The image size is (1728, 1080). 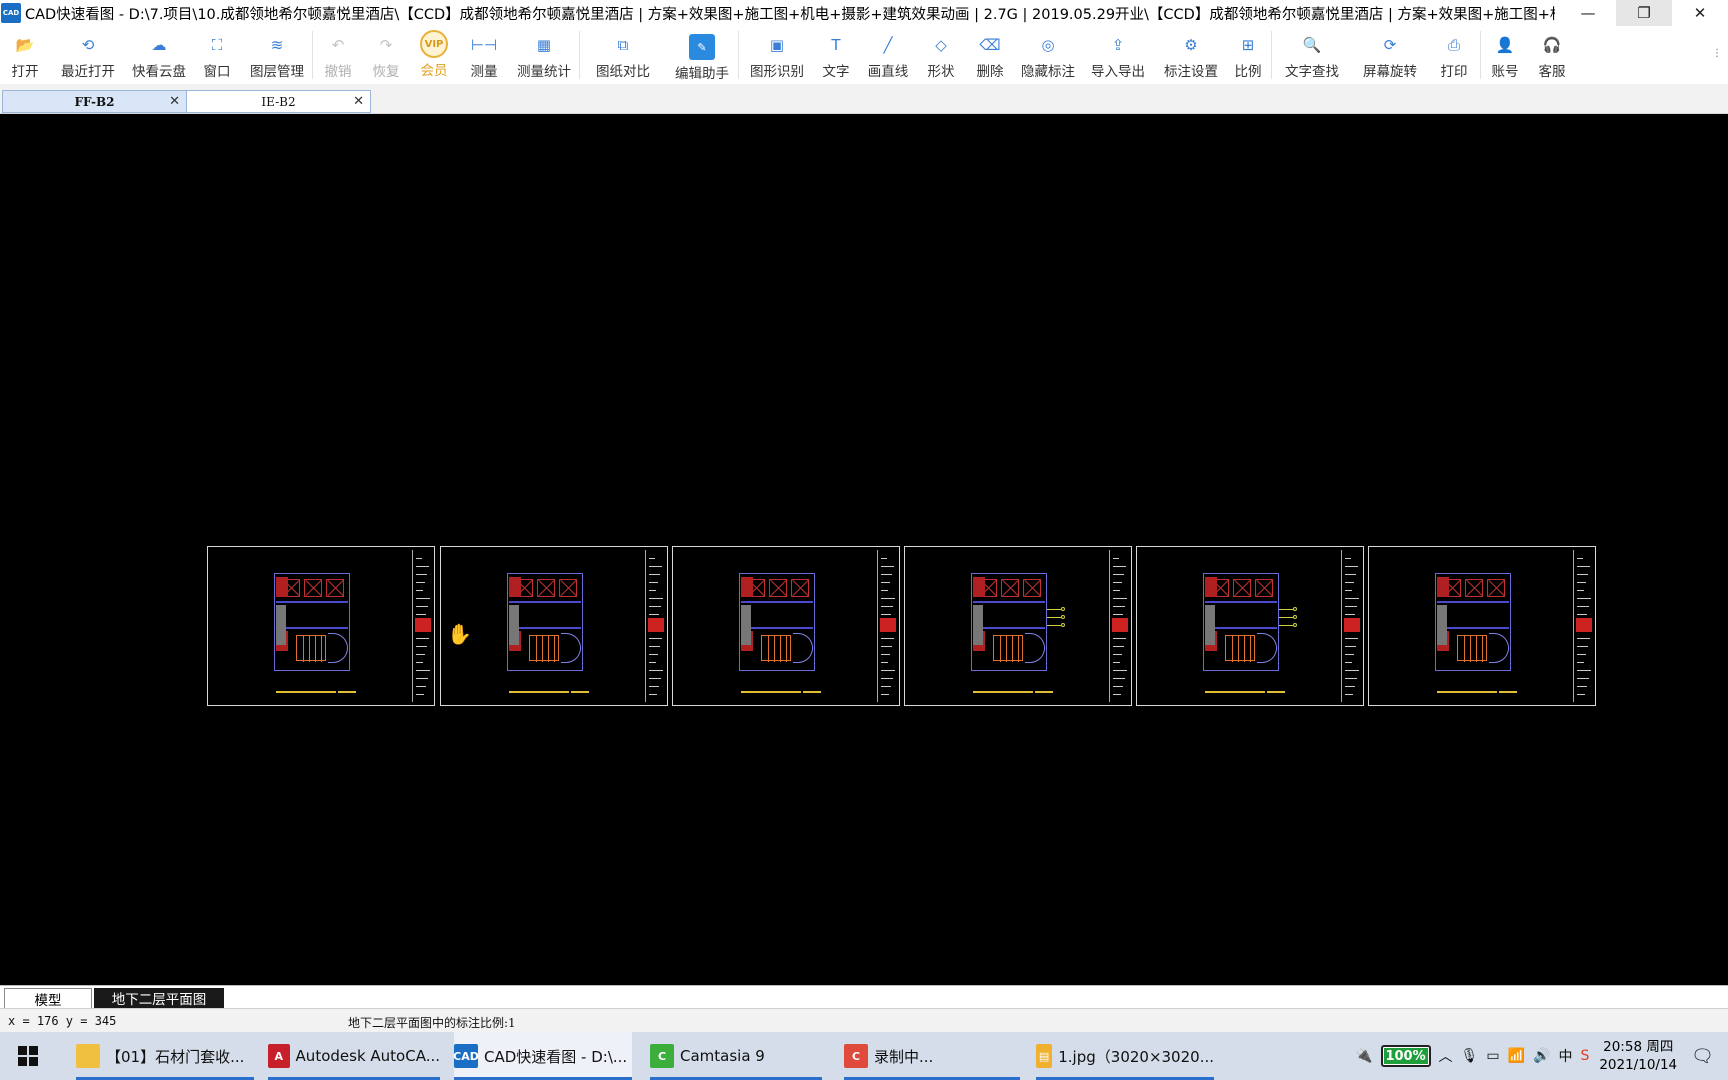 What do you see at coordinates (1312, 55) in the screenshot?
I see `text-search-button: 🔍 文字查找` at bounding box center [1312, 55].